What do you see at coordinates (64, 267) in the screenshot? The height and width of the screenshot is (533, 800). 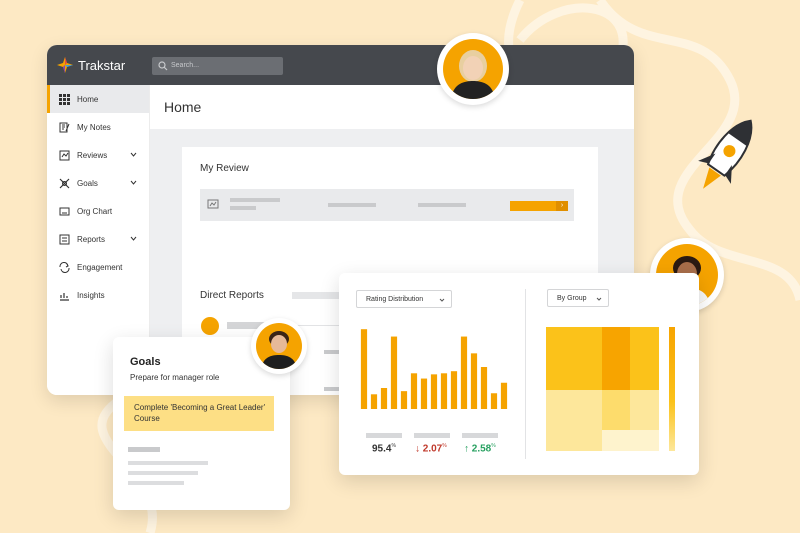 I see `engagement-icon` at bounding box center [64, 267].